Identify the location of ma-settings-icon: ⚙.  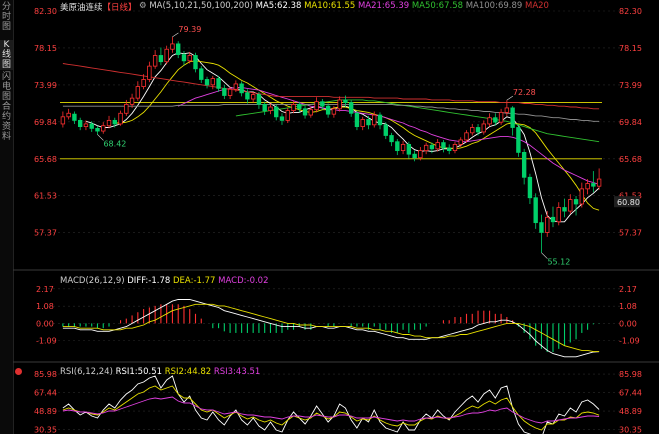
(143, 6).